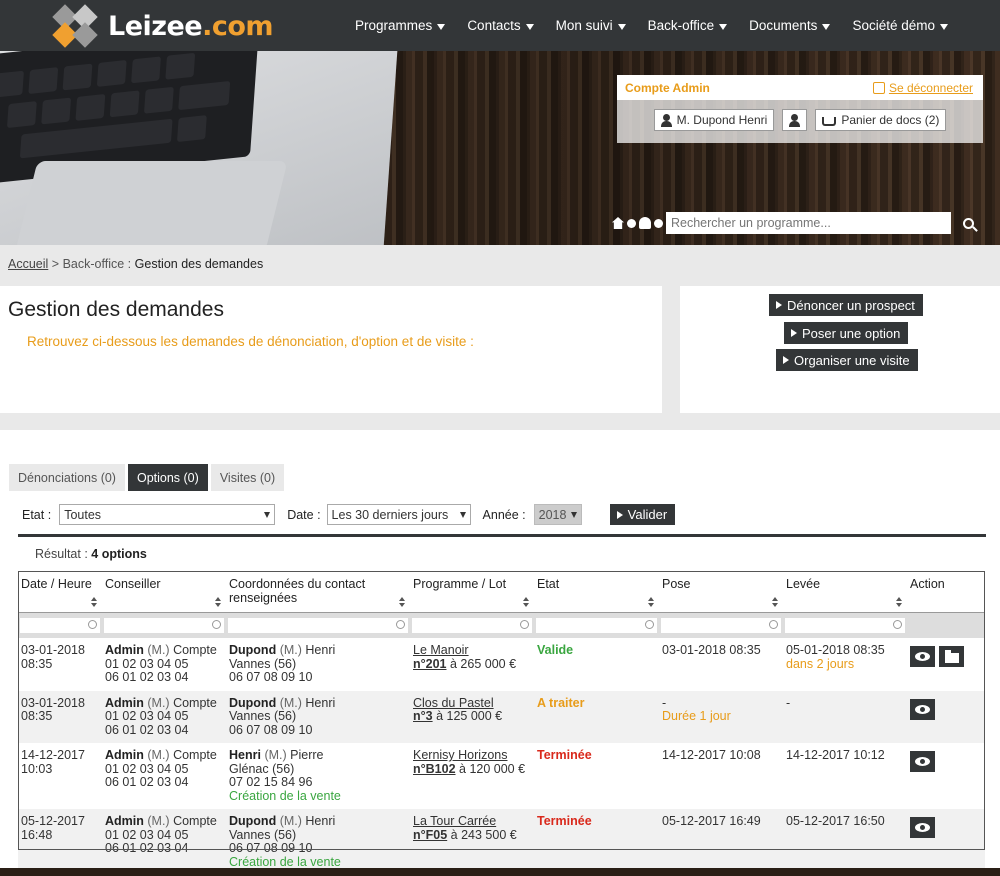 This screenshot has height=876, width=1000. What do you see at coordinates (472, 625) in the screenshot?
I see `filter-programme-input` at bounding box center [472, 625].